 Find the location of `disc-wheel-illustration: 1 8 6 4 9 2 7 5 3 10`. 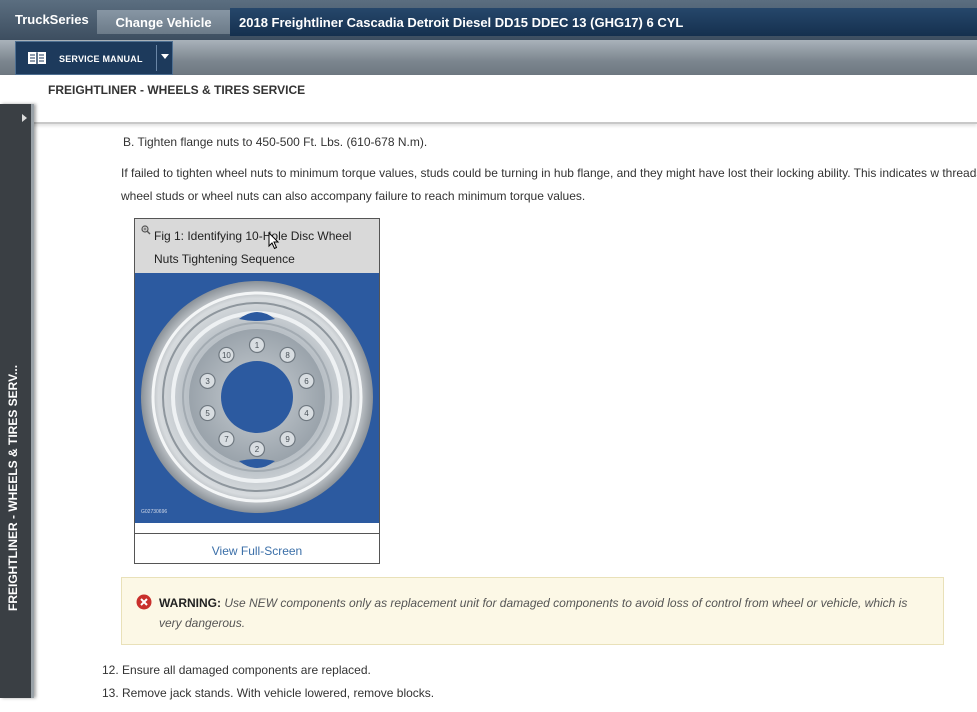

disc-wheel-illustration: 1 8 6 4 9 2 7 5 3 10 is located at coordinates (257, 397).